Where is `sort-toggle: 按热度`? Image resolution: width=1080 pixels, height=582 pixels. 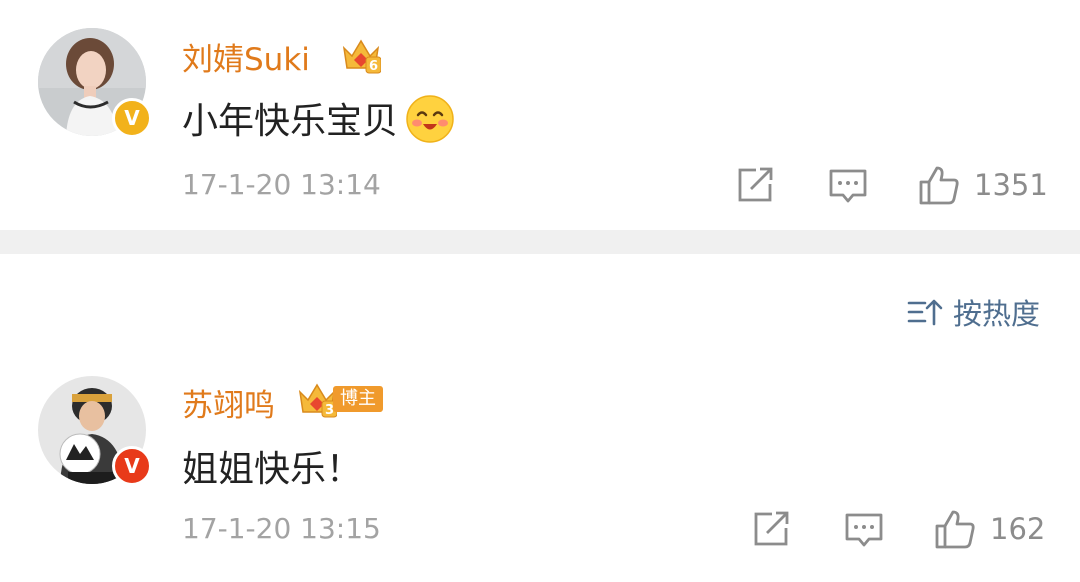
sort-toggle: 按热度 is located at coordinates (973, 312).